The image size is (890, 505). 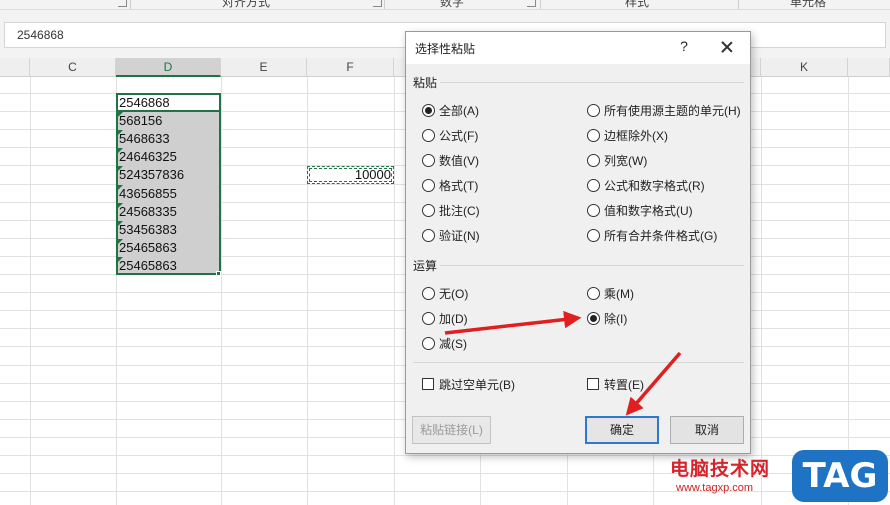 I want to click on radio-op-multiply: 乘(M), so click(x=610, y=293).